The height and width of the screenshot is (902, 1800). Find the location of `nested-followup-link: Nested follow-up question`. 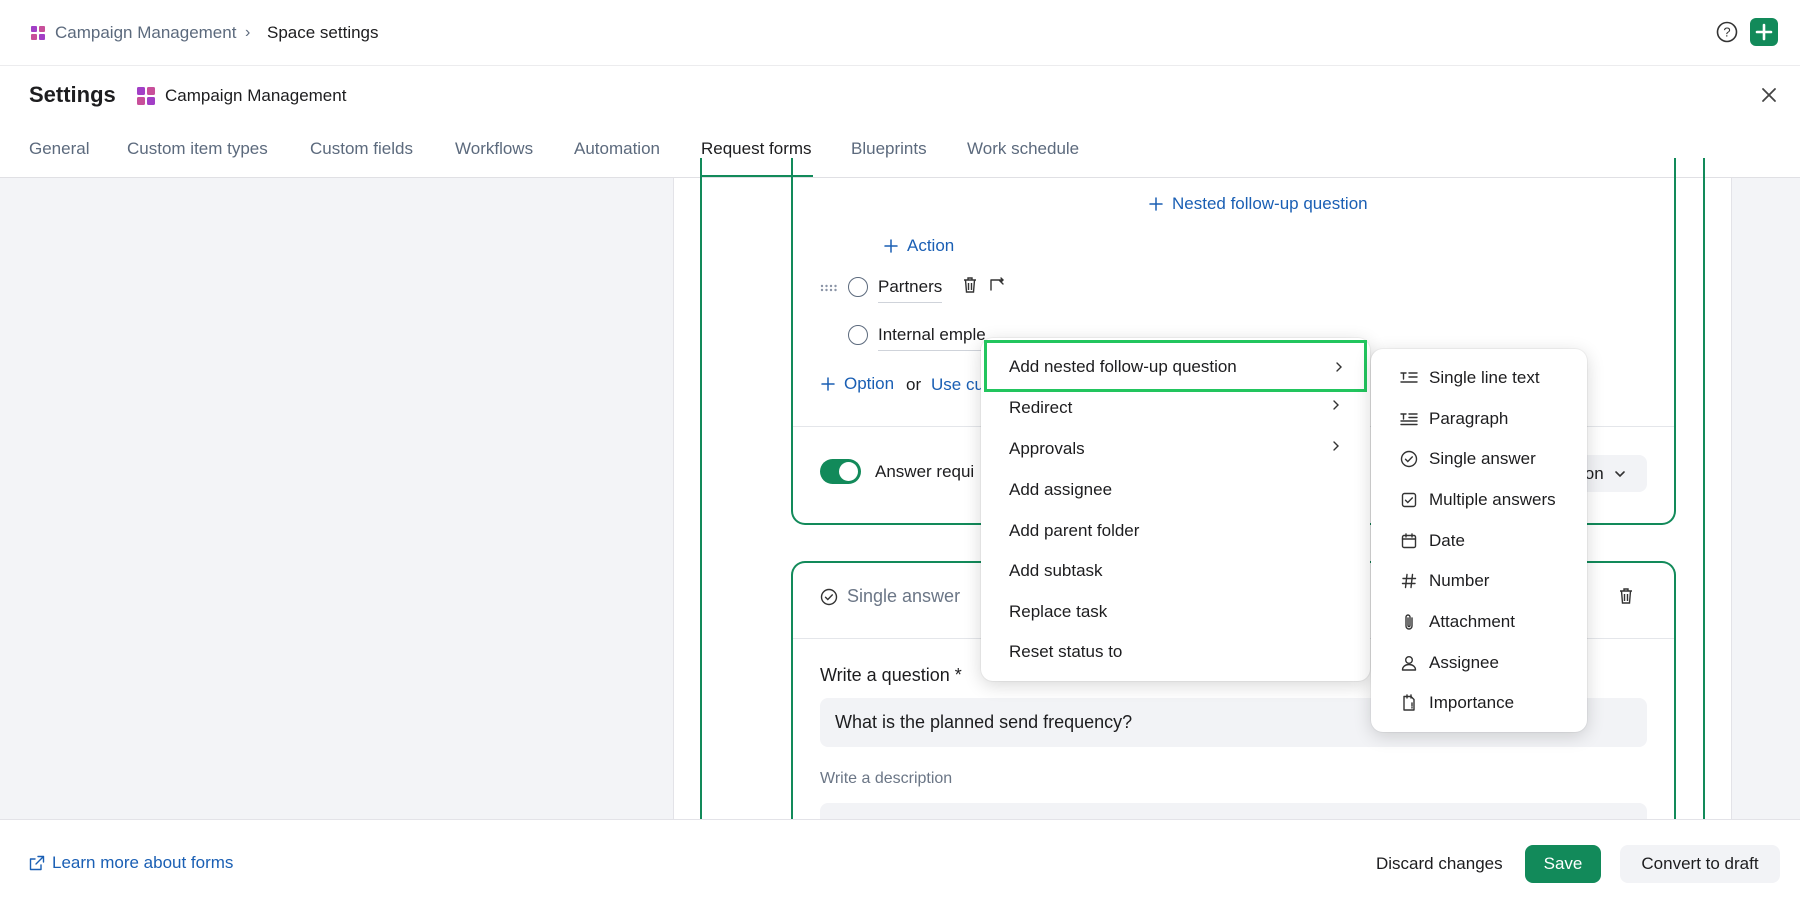

nested-followup-link: Nested follow-up question is located at coordinates (1258, 204).